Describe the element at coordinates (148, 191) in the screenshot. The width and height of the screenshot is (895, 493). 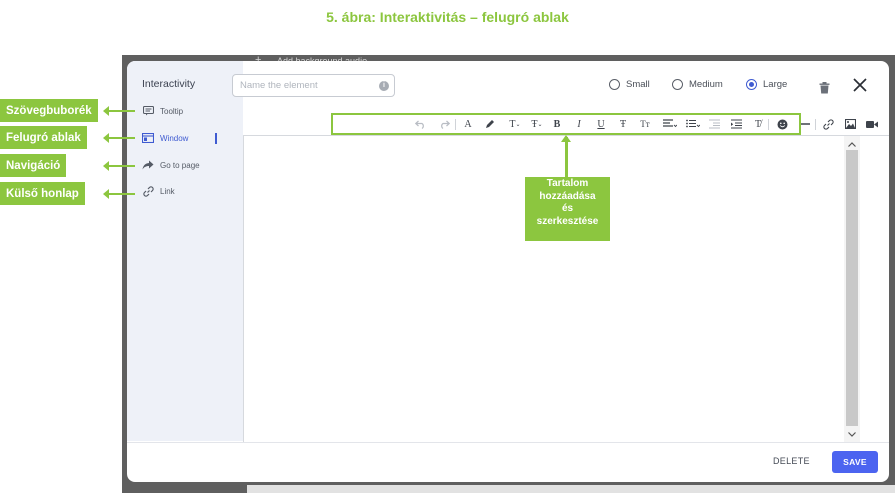
I see `link-icon` at that location.